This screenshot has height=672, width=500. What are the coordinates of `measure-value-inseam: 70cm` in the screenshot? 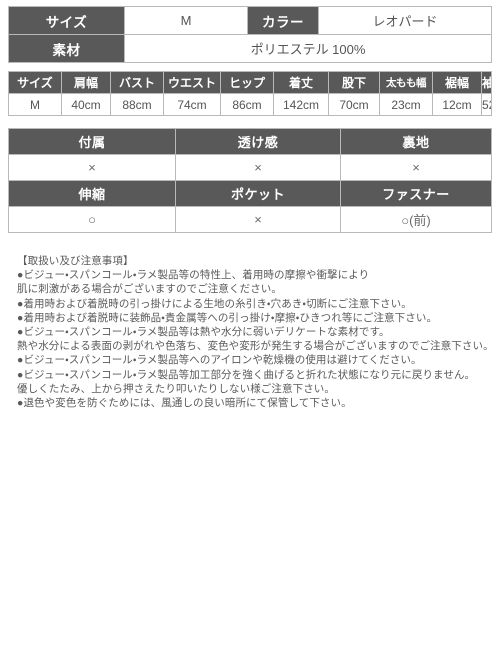 It's located at (354, 104).